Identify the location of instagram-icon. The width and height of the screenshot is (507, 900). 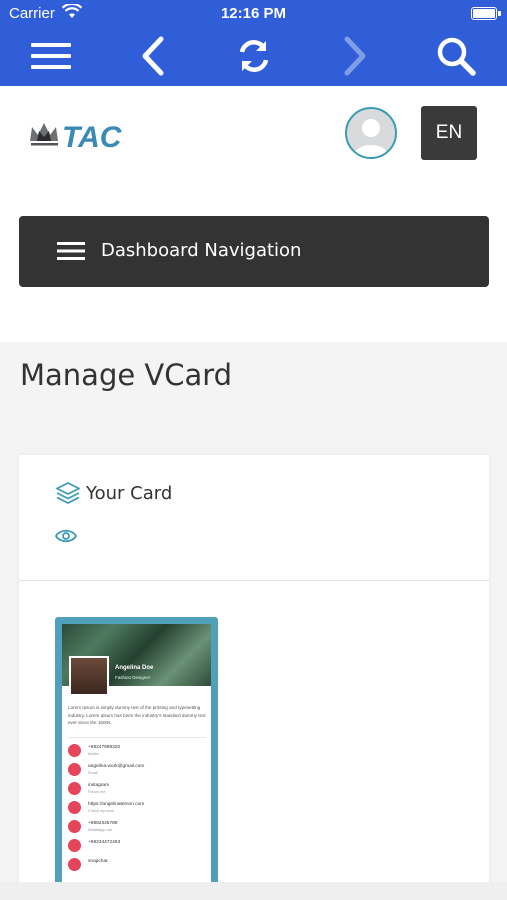
(74, 788).